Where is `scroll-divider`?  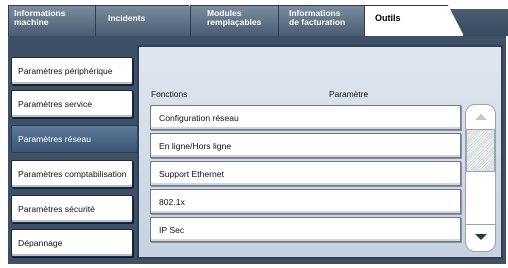 scroll-divider is located at coordinates (480, 224).